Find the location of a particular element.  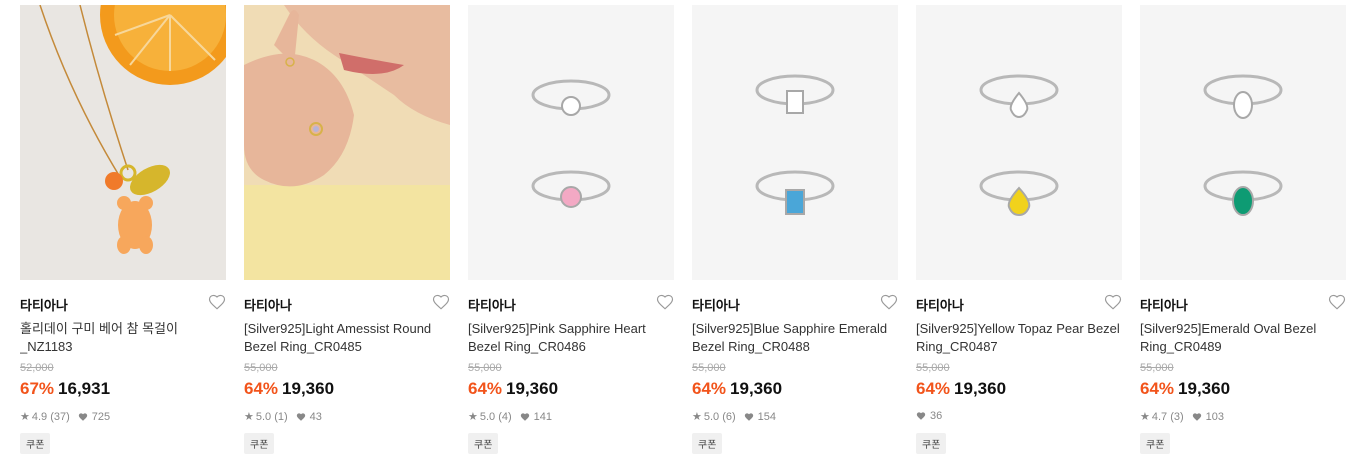

rating: 5.0 (6) is located at coordinates (719, 416).